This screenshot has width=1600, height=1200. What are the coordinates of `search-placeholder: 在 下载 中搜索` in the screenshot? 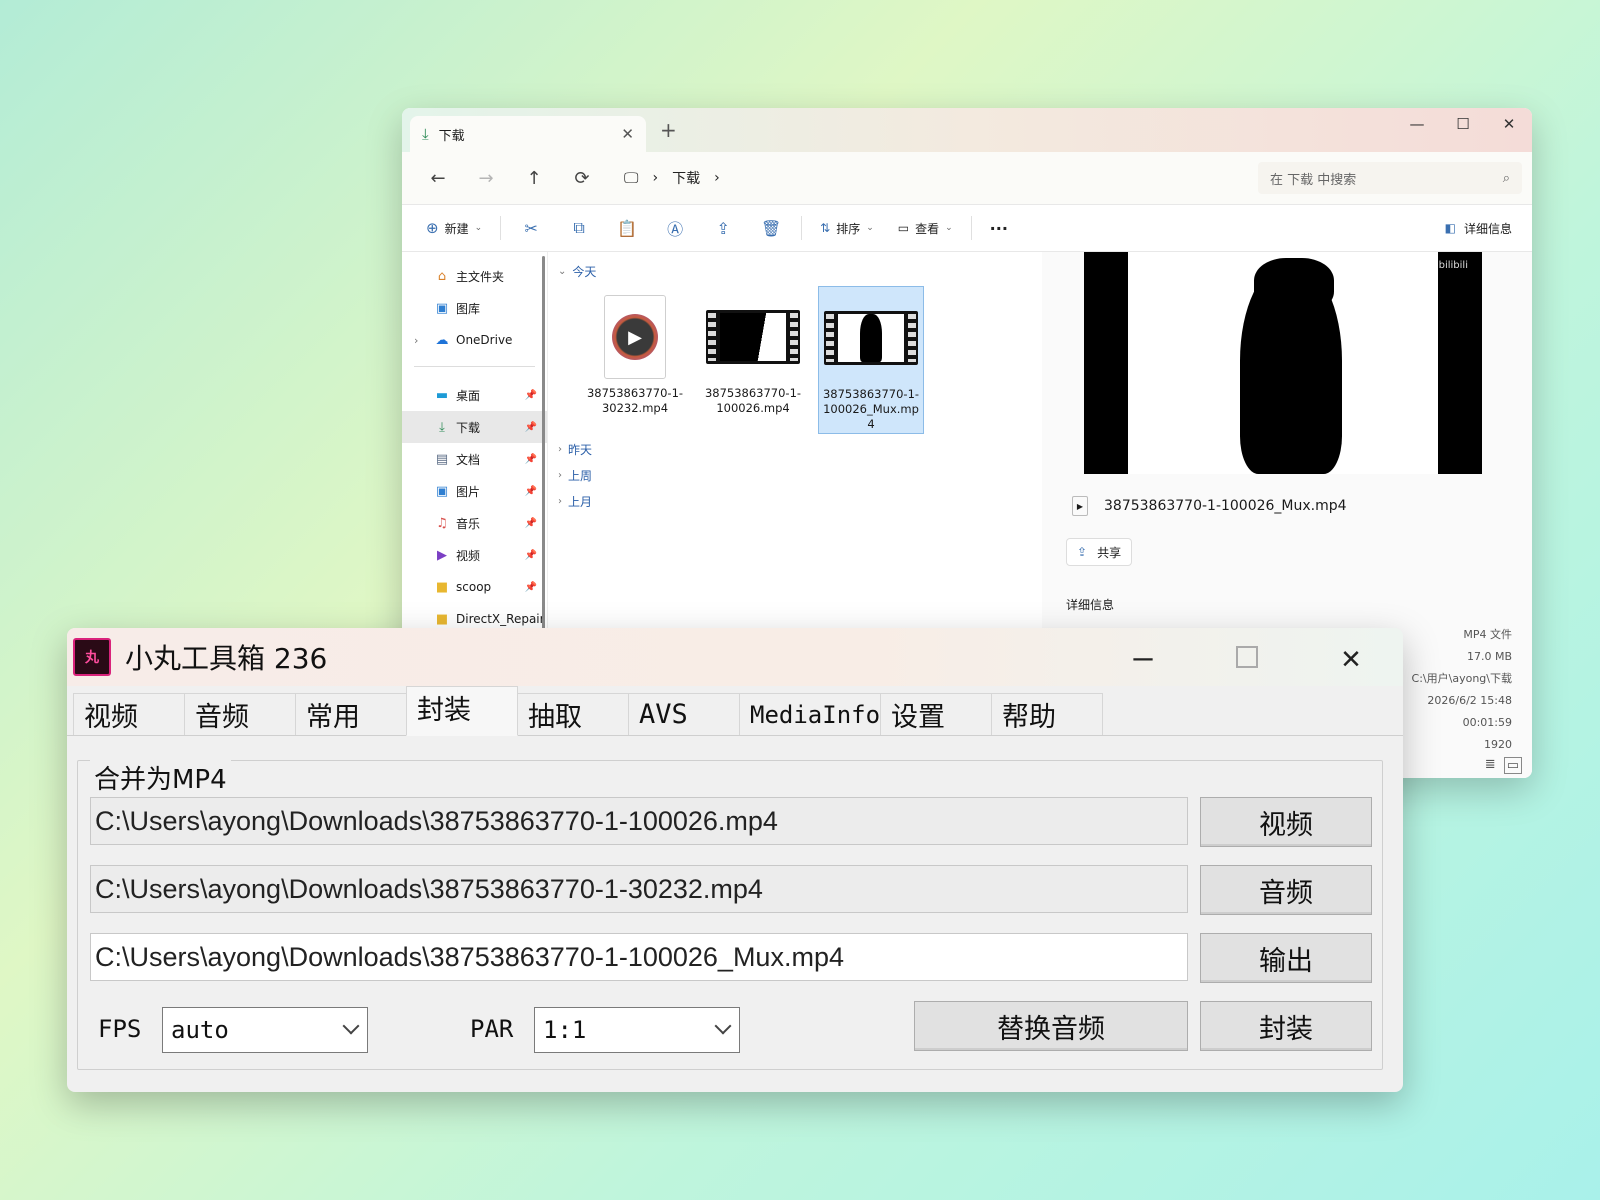 It's located at (1313, 180).